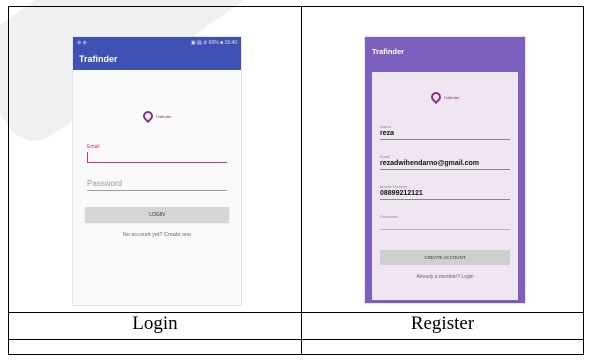 The height and width of the screenshot is (360, 595). What do you see at coordinates (445, 225) in the screenshot?
I see `password-field` at bounding box center [445, 225].